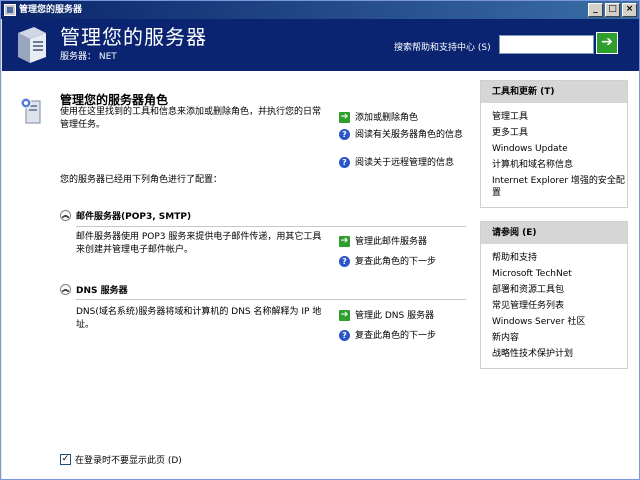 Image resolution: width=640 pixels, height=480 pixels. I want to click on dns-server-role-header: ︽ DNS 服务器, so click(94, 289).